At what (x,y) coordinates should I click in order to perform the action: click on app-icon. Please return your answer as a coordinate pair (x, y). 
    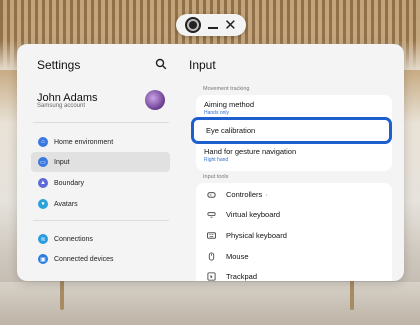
    Looking at the image, I should click on (193, 25).